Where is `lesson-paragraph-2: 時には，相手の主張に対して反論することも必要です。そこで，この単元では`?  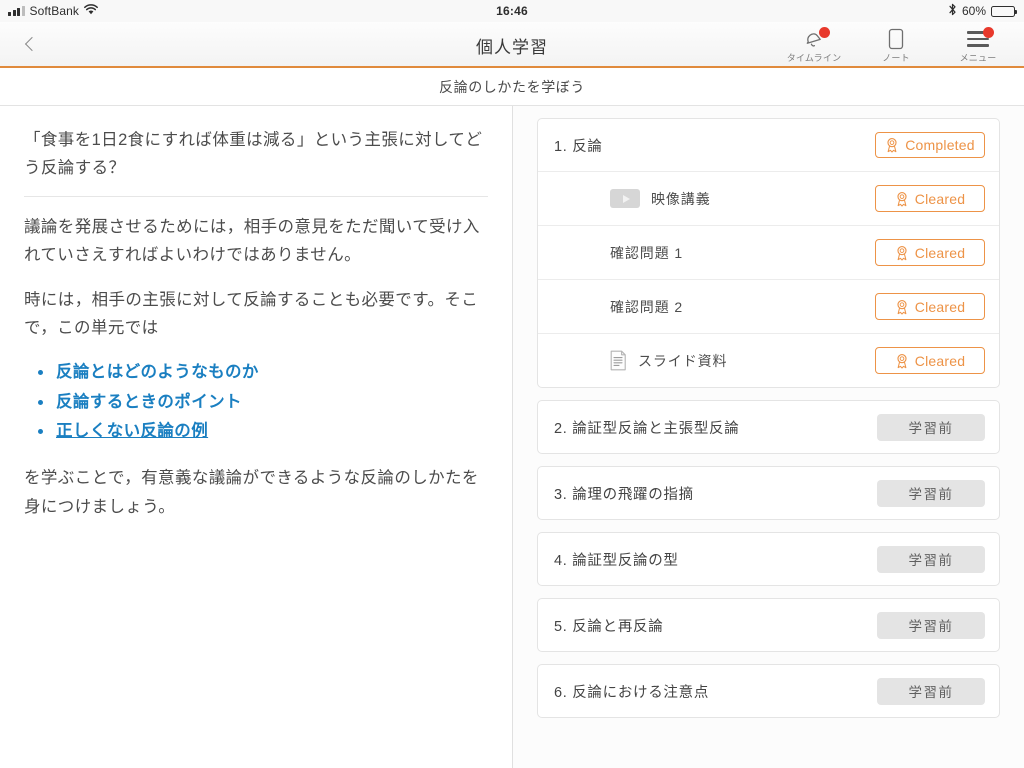
lesson-paragraph-2: 時には，相手の主張に対して反論することも必要です。そこで，この単元では is located at coordinates (251, 313).